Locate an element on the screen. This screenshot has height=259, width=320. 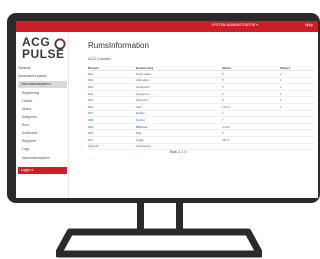
cell-description: Kontor is located at coordinates (179, 120).